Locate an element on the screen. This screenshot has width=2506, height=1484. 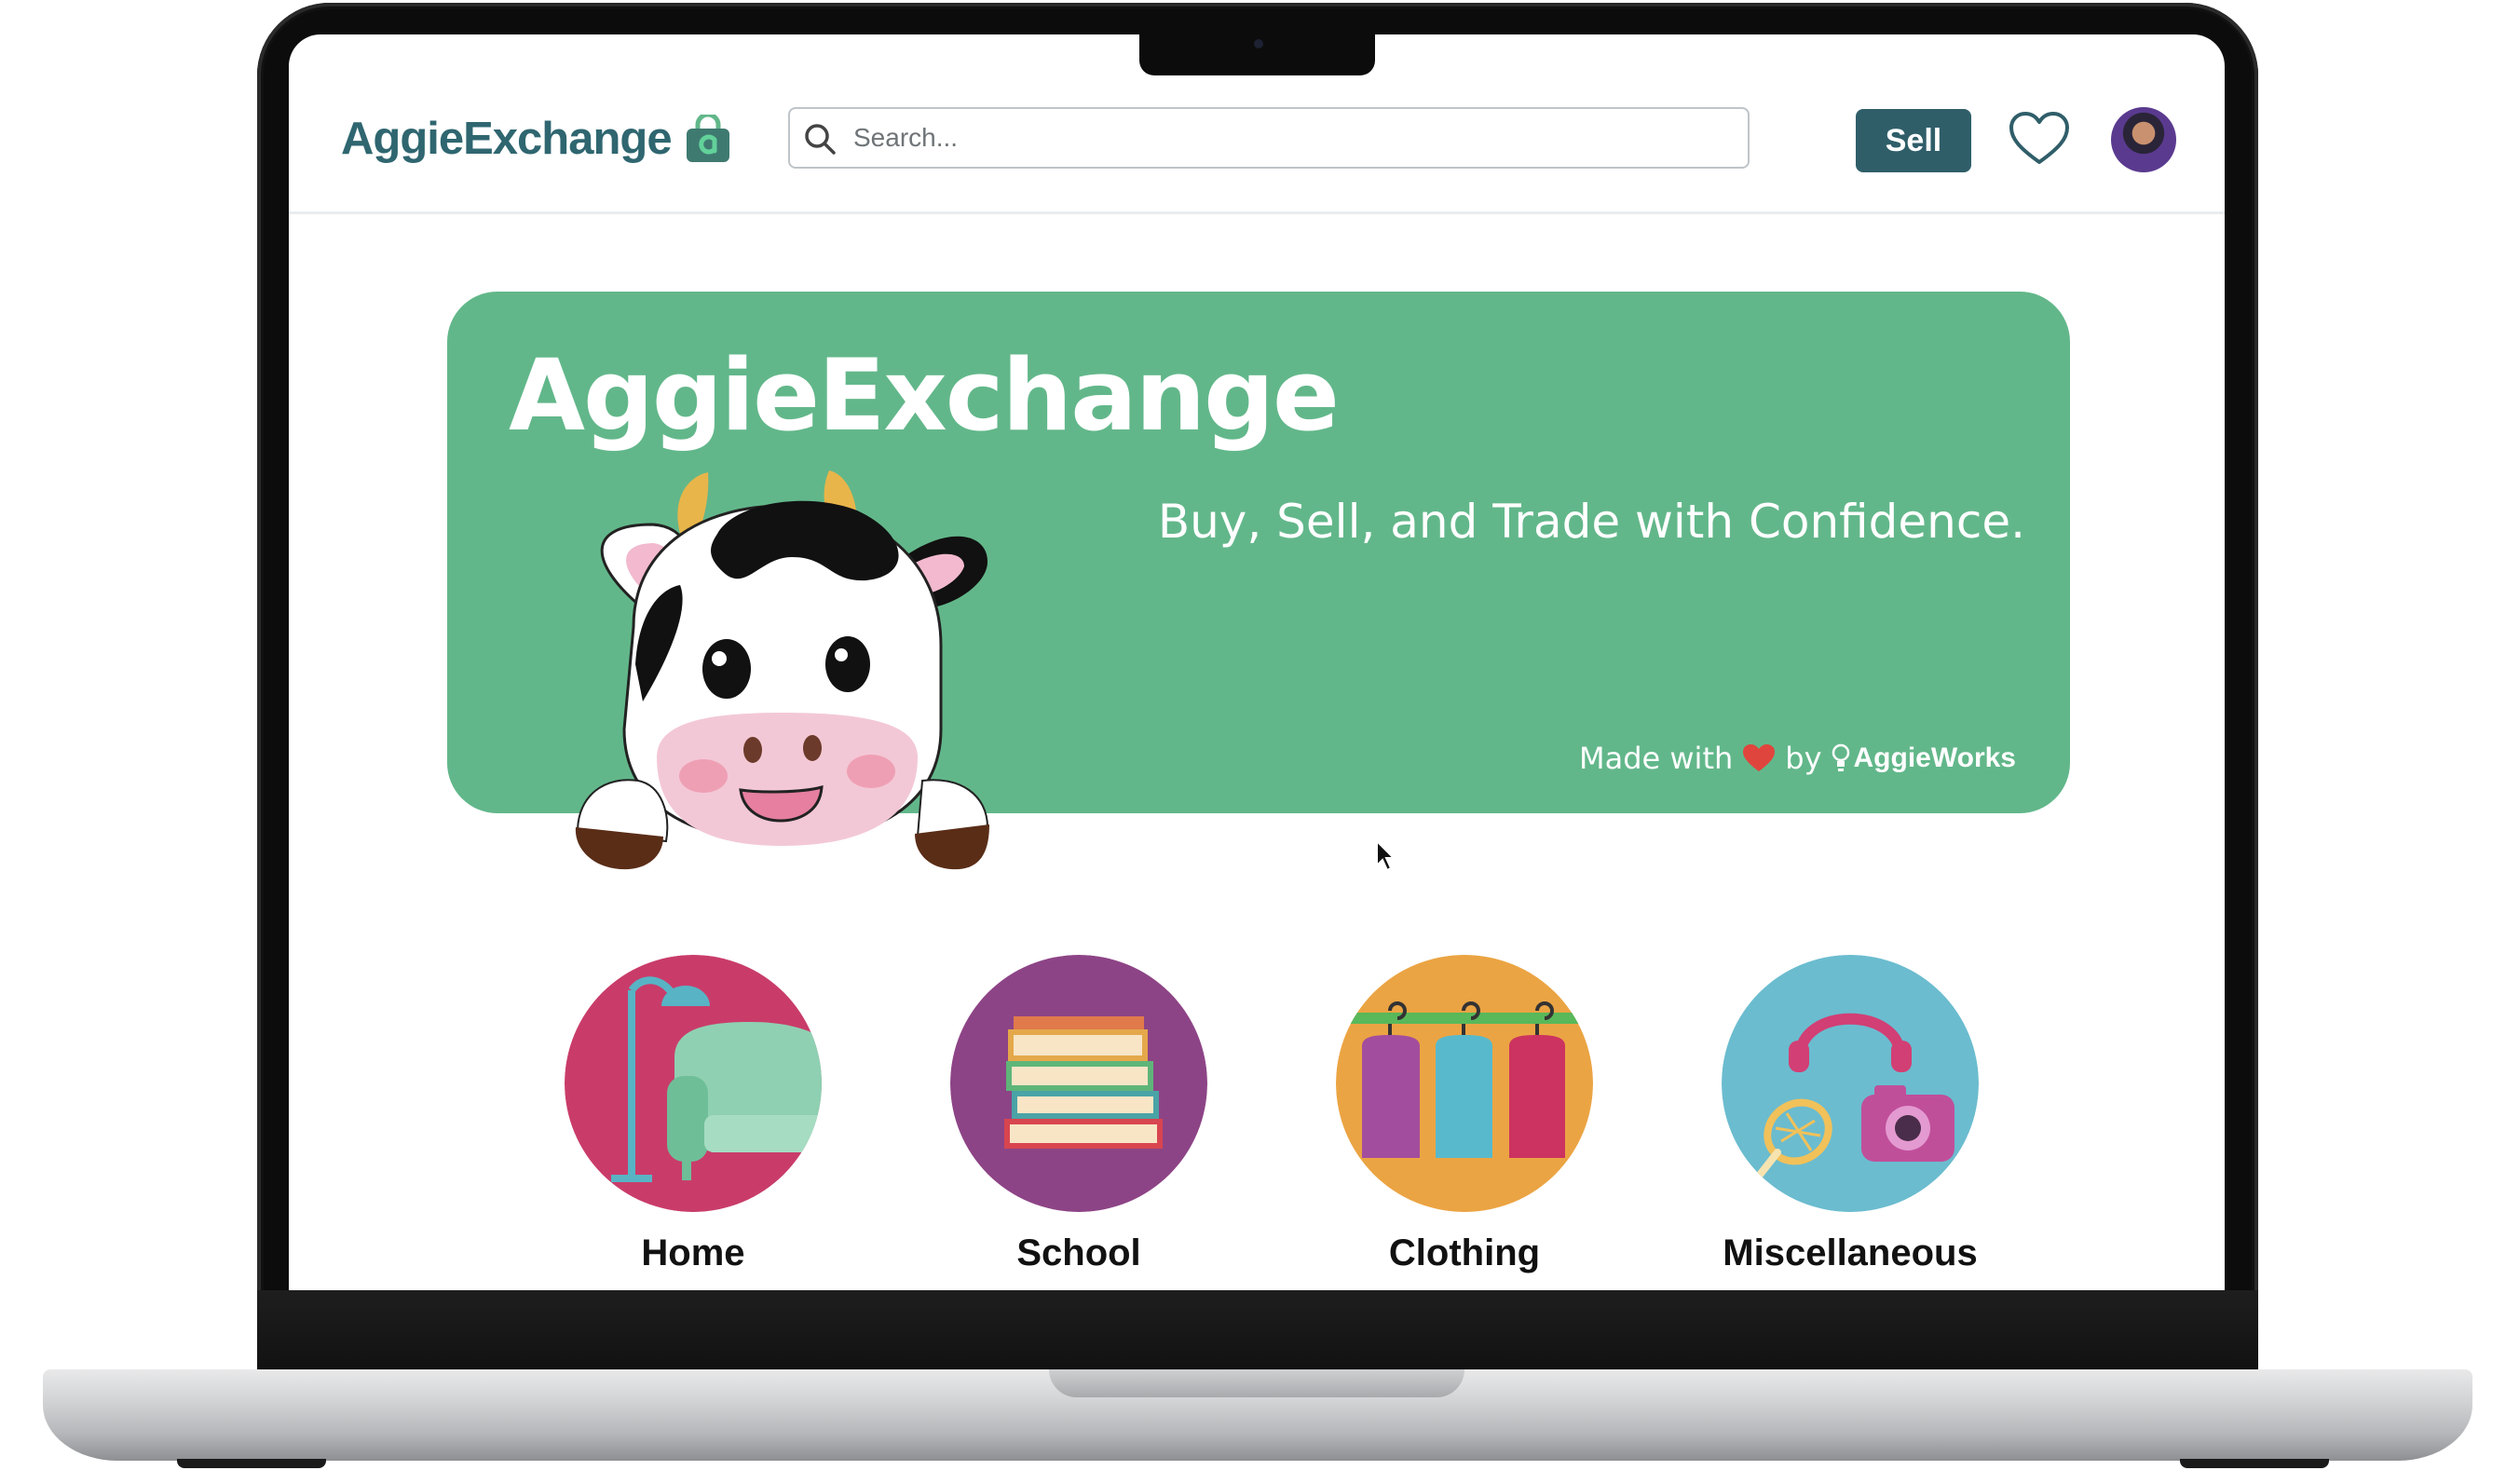
hero-credit: Made with by AggieWorks is located at coordinates (1797, 758).